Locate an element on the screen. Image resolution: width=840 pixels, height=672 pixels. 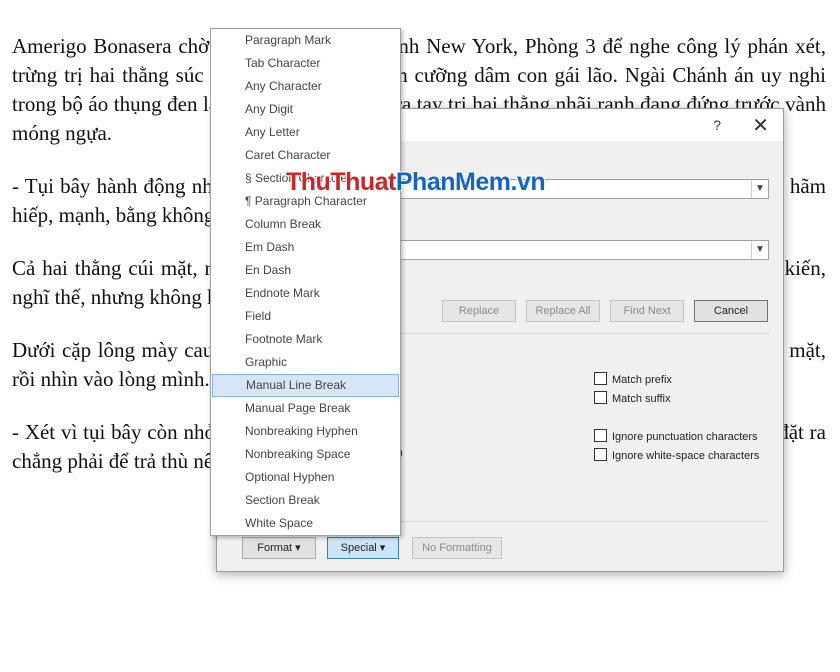
menu-item-caret-character: Caret Character is located at coordinates (305, 155).